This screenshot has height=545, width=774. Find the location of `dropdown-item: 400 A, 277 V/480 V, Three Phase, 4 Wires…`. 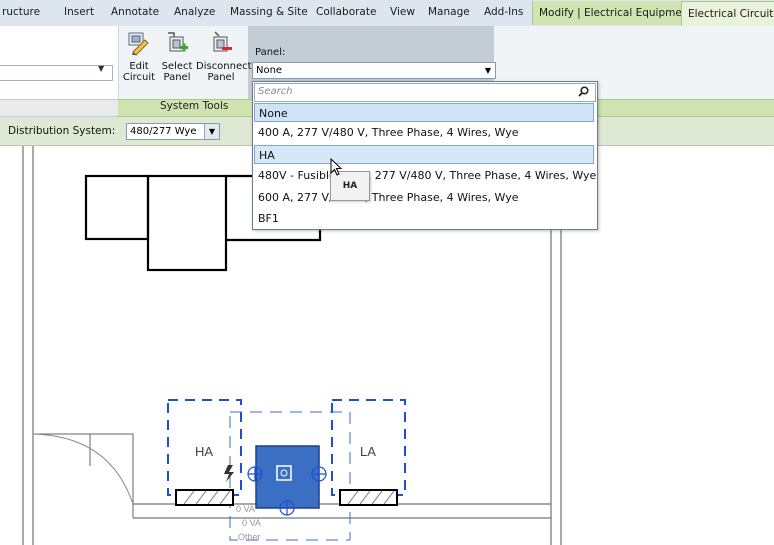

dropdown-item: 400 A, 277 V/480 V, Three Phase, 4 Wires… is located at coordinates (424, 132).